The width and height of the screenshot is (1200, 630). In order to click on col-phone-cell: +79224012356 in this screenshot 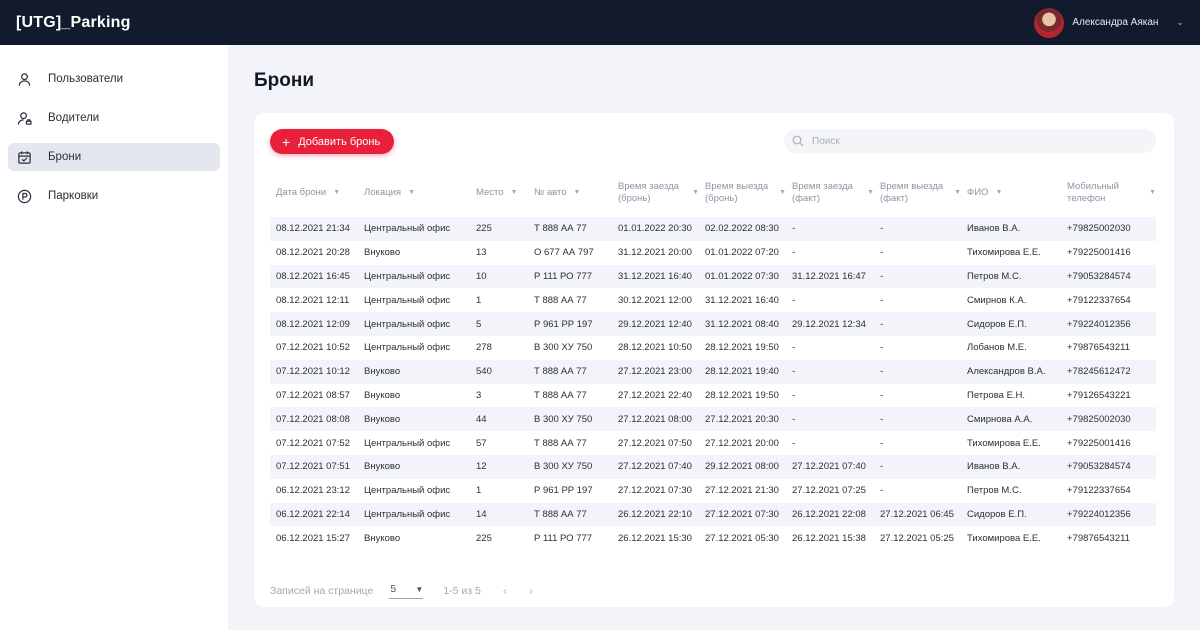, I will do `click(1108, 324)`.